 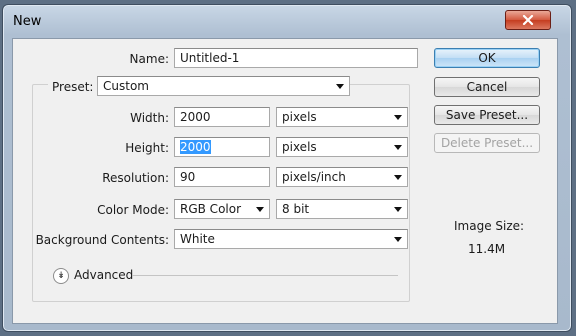 What do you see at coordinates (104, 275) in the screenshot?
I see `advanced-label: Advanced` at bounding box center [104, 275].